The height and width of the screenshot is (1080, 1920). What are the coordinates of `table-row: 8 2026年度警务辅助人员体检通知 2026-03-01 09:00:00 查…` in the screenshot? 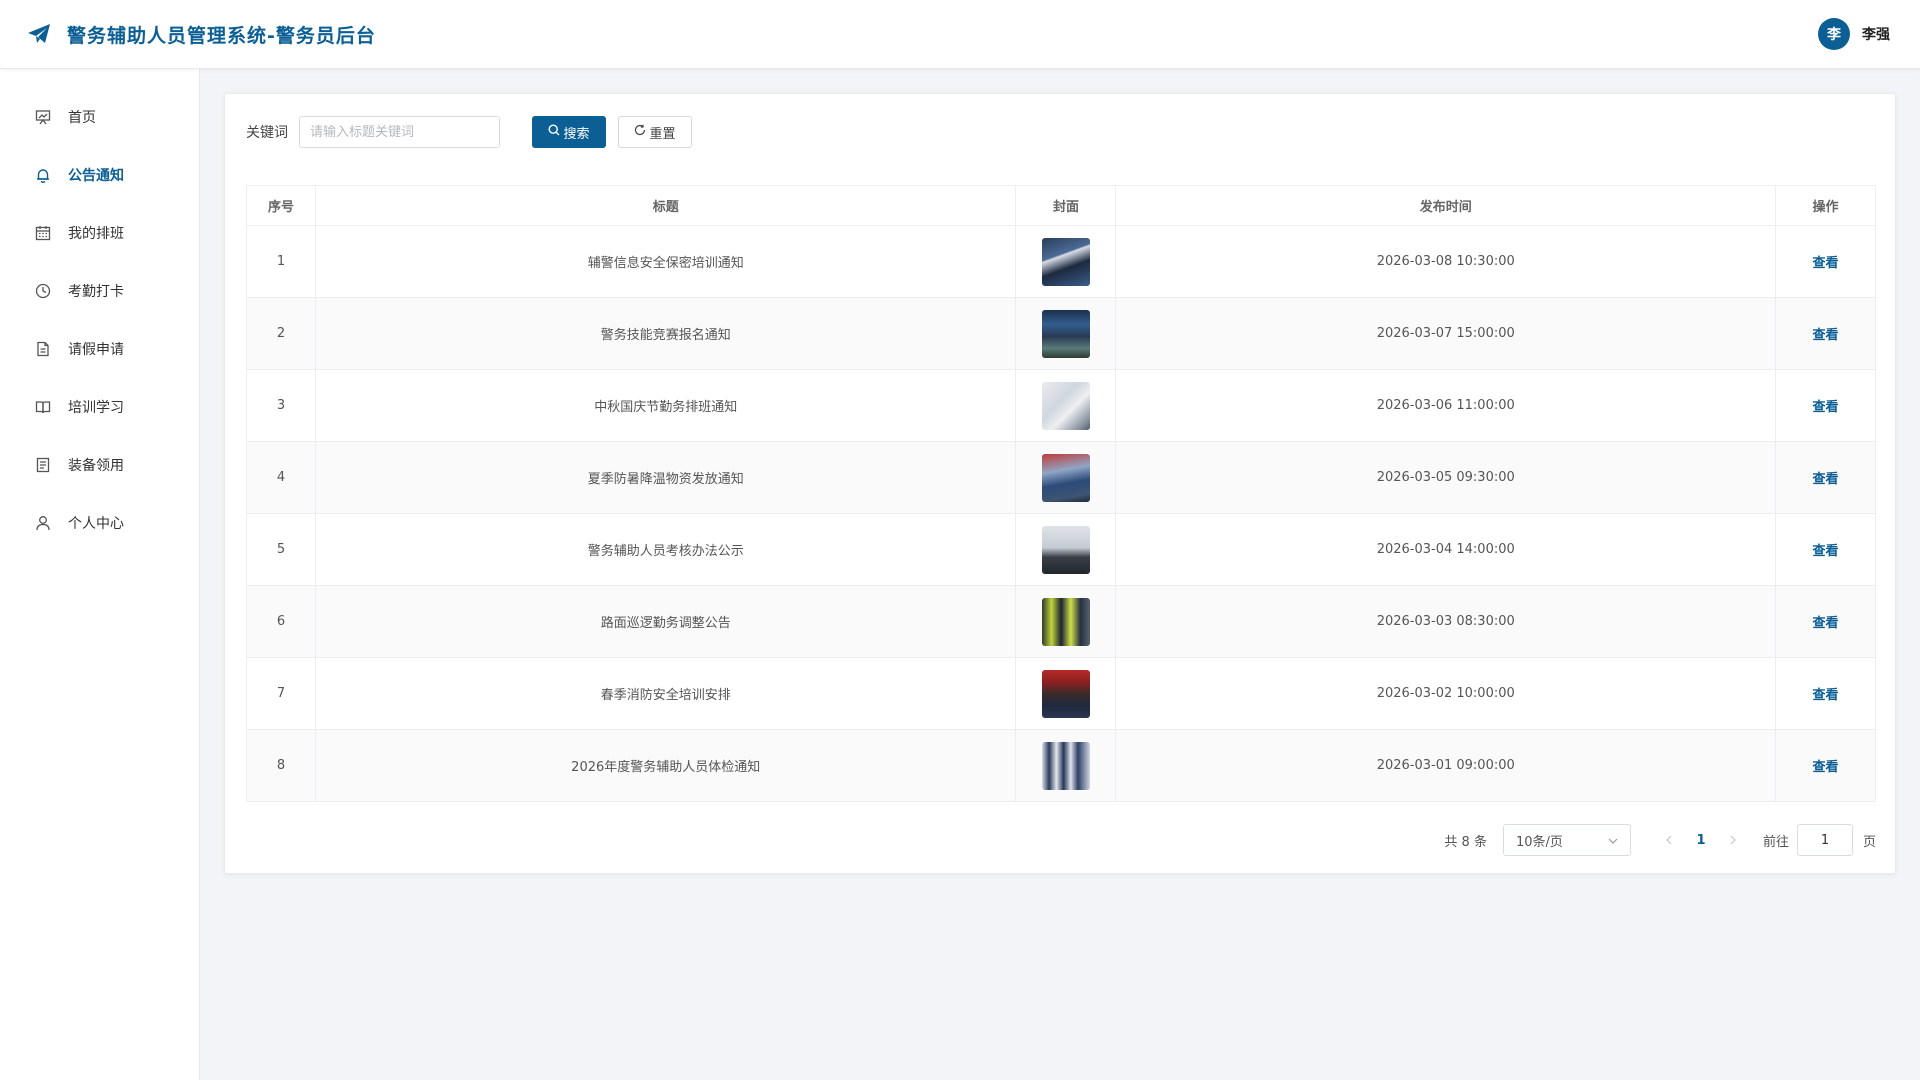 It's located at (1061, 765).